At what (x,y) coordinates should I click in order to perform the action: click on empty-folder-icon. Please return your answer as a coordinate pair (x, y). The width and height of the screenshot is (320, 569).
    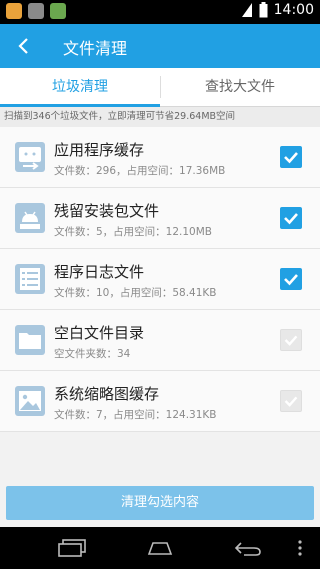
    Looking at the image, I should click on (30, 340).